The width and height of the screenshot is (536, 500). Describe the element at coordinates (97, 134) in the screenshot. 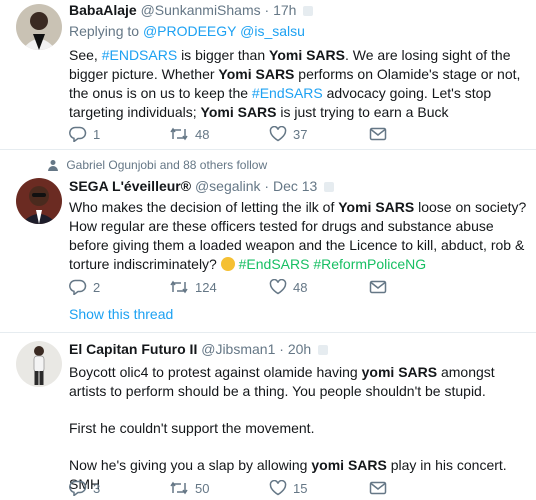

I see `reply-count: 1` at that location.